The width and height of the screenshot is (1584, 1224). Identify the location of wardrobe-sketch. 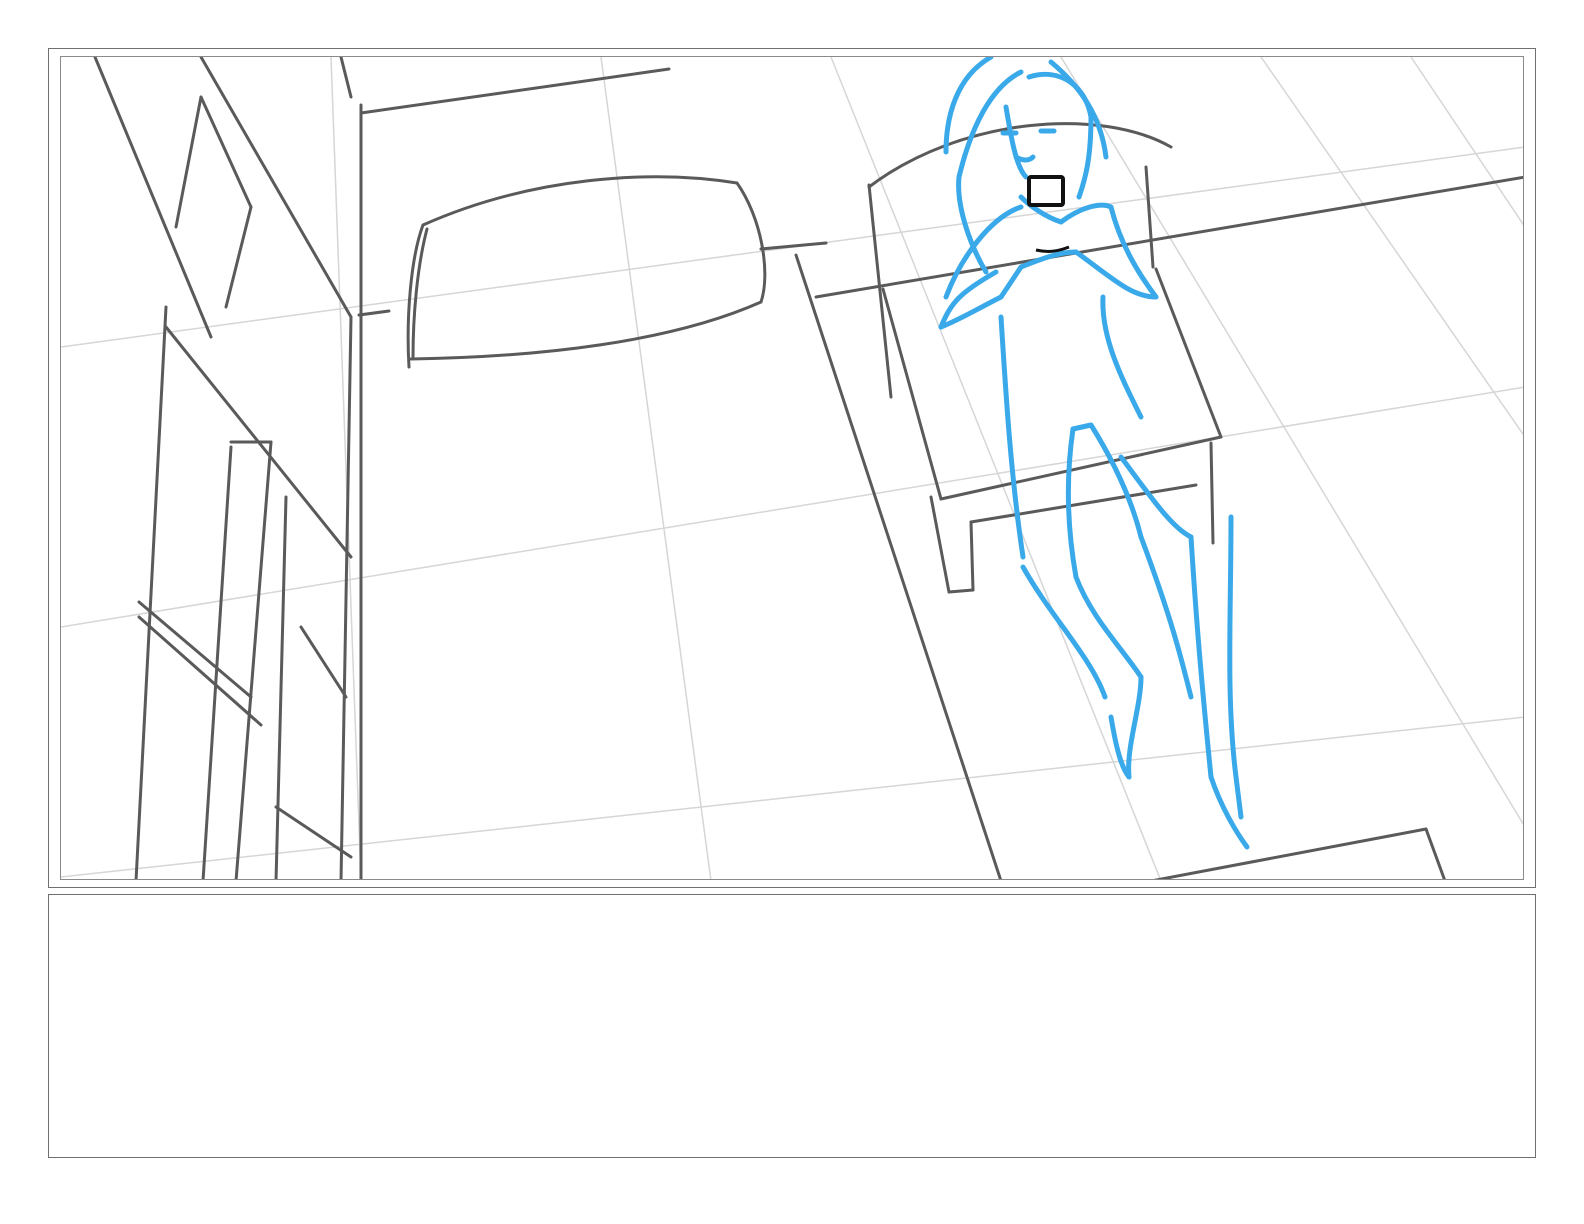
(223, 468).